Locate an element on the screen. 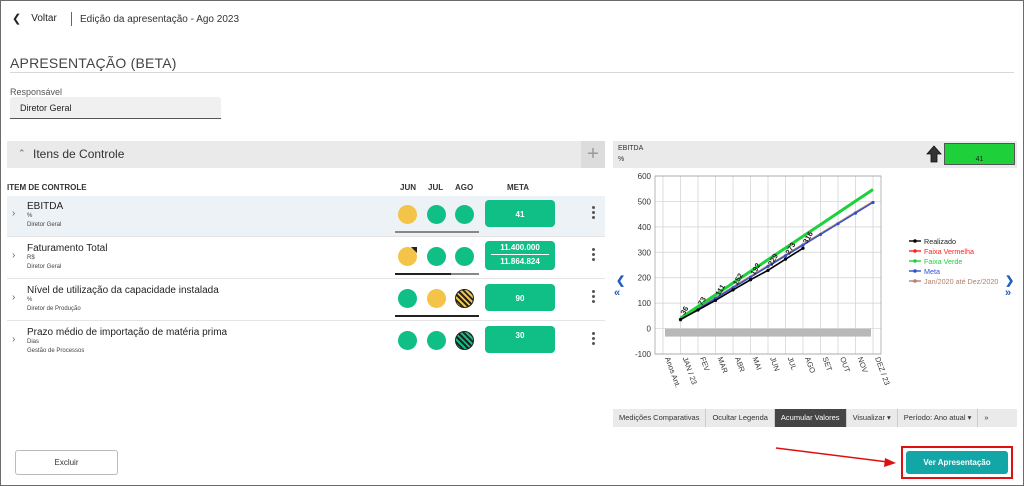  legend-label: Jan/2020 até Dez/2020 is located at coordinates (961, 281).